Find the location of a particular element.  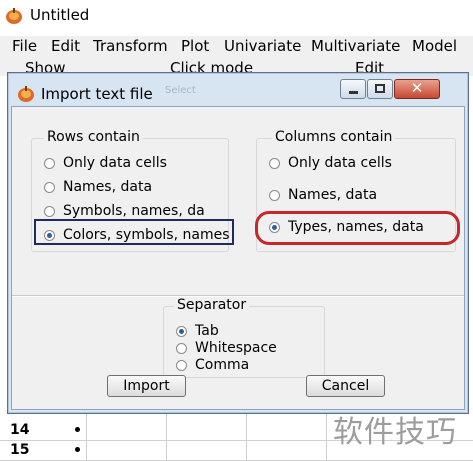

columns-contain-label: Columns contain is located at coordinates (334, 137).